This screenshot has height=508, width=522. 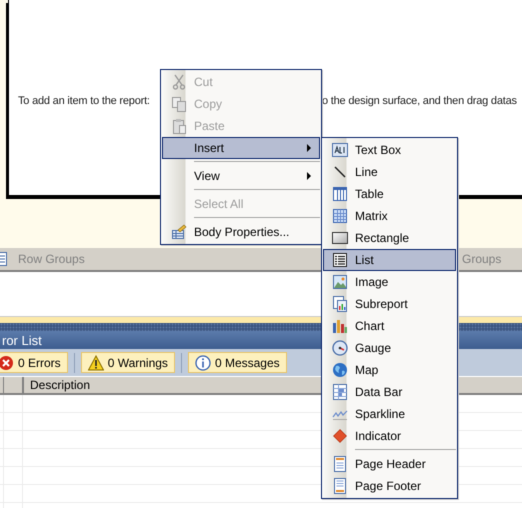 What do you see at coordinates (389, 150) in the screenshot?
I see `menu-item: Text Box` at bounding box center [389, 150].